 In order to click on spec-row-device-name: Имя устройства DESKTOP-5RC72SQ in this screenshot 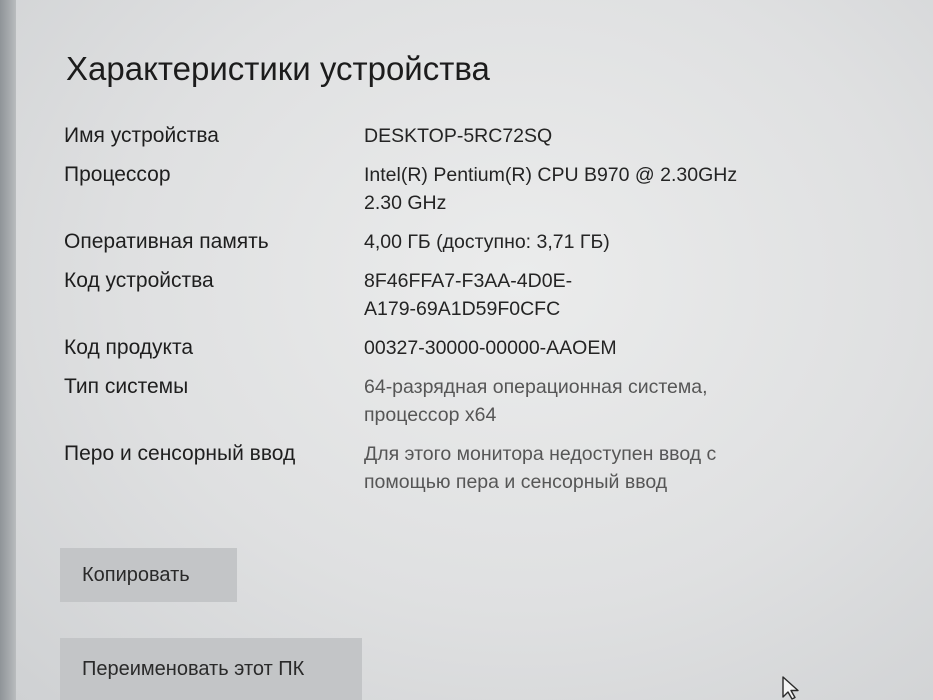, I will do `click(494, 136)`.